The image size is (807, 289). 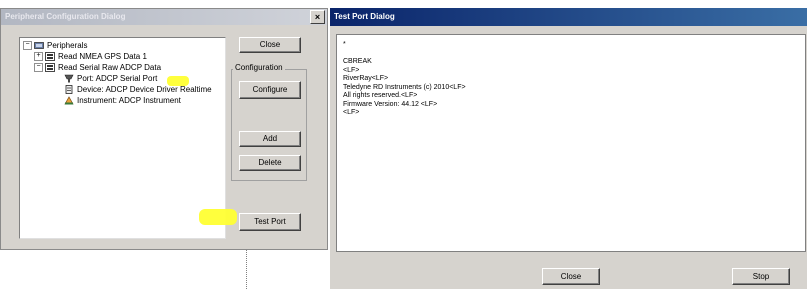 I want to click on device-icon, so click(x=69, y=90).